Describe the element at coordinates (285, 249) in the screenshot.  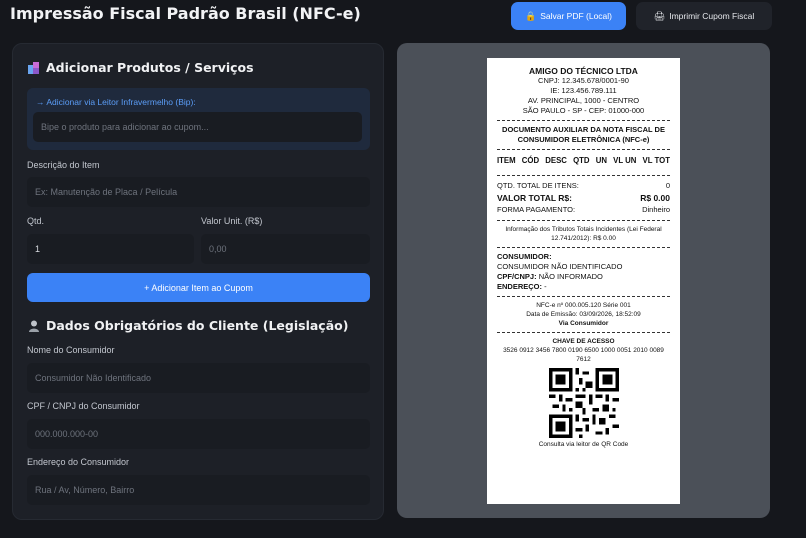
I see `unit-price-input: 0,00` at that location.